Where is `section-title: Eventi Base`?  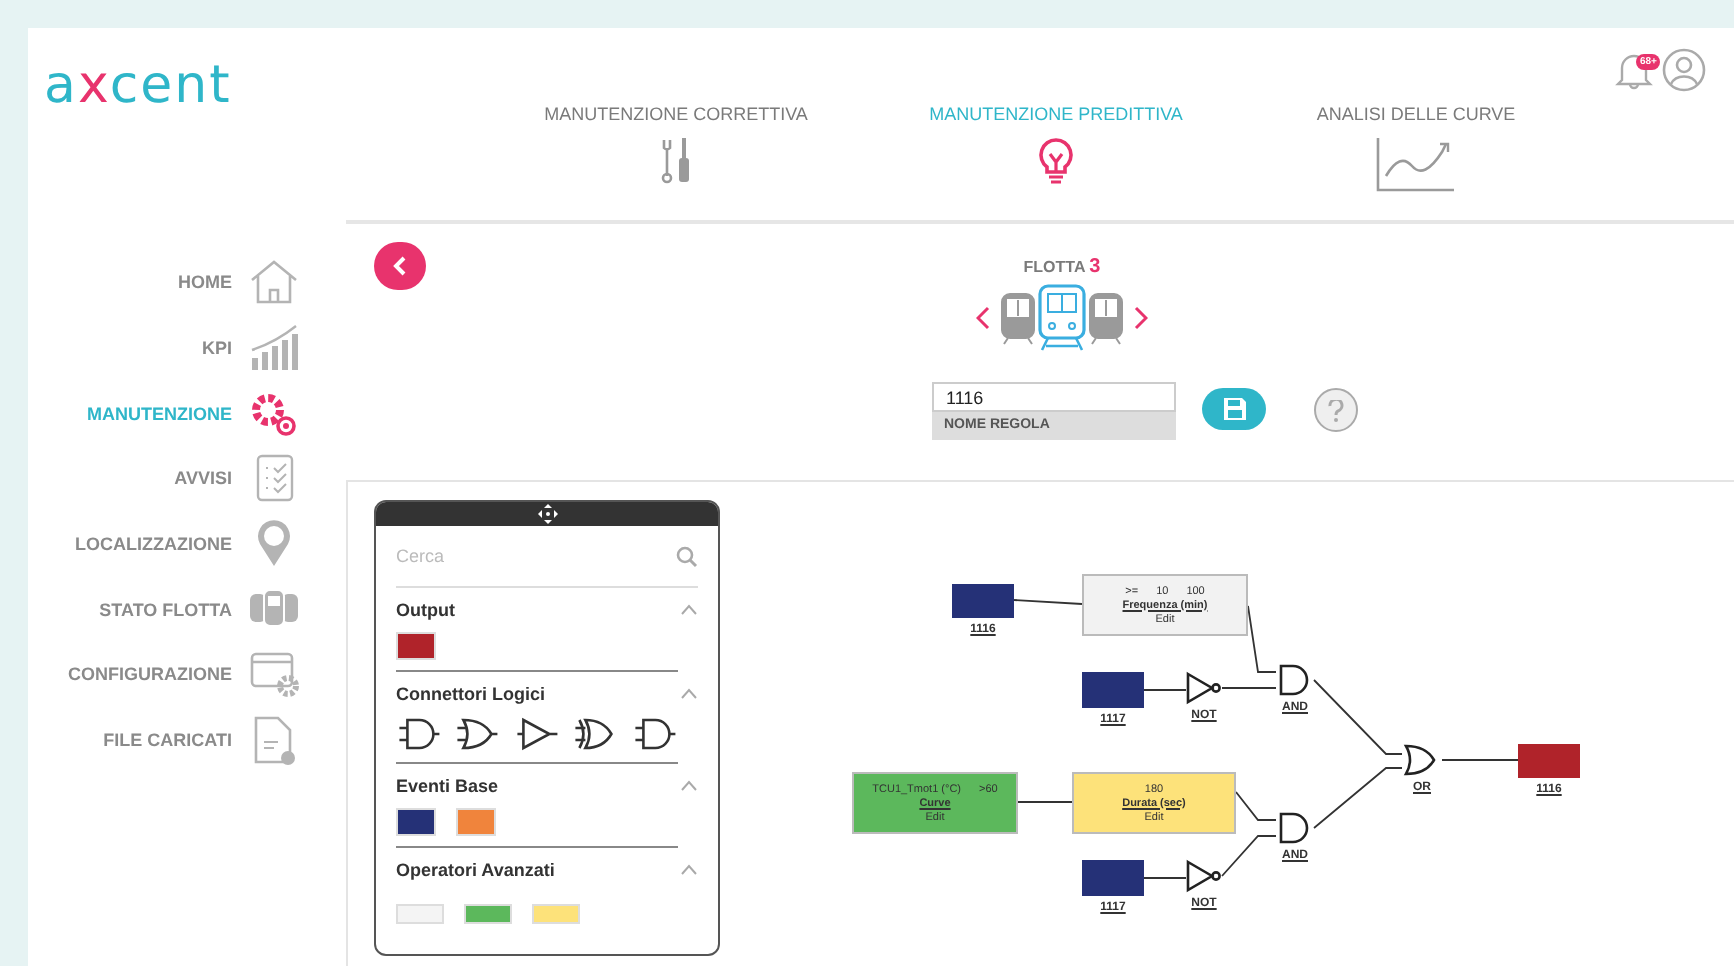 section-title: Eventi Base is located at coordinates (447, 786).